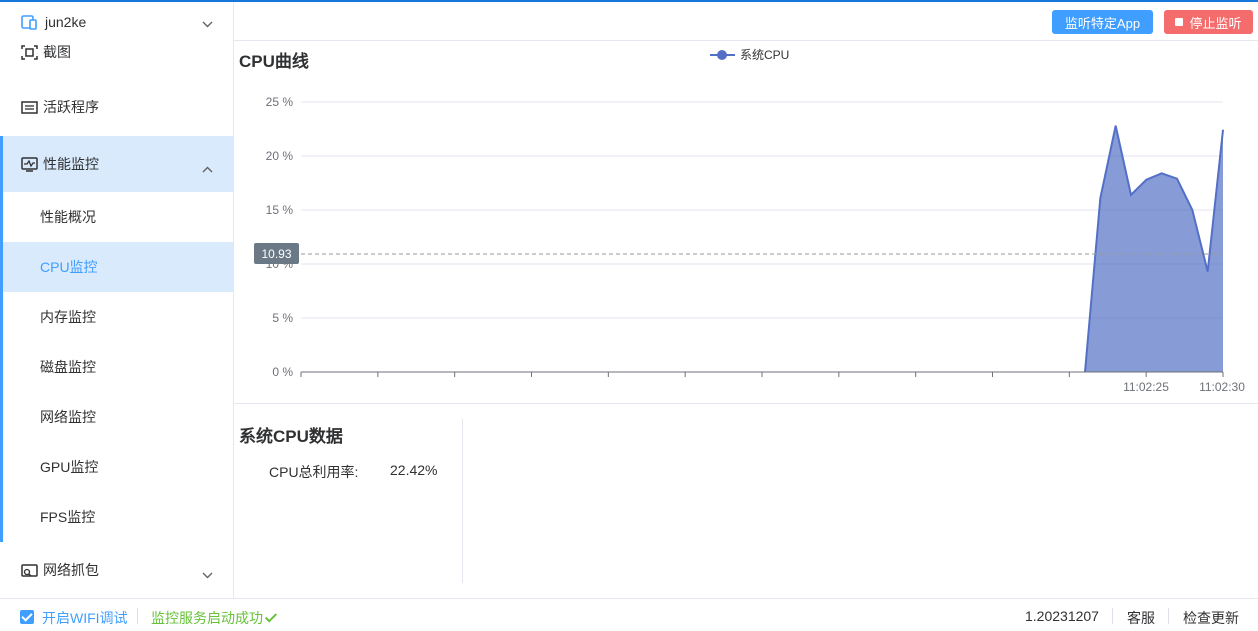 This screenshot has height=631, width=1258. Describe the element at coordinates (116, 417) in the screenshot. I see `sidebar-sub-network-monitor: 网络监控` at that location.